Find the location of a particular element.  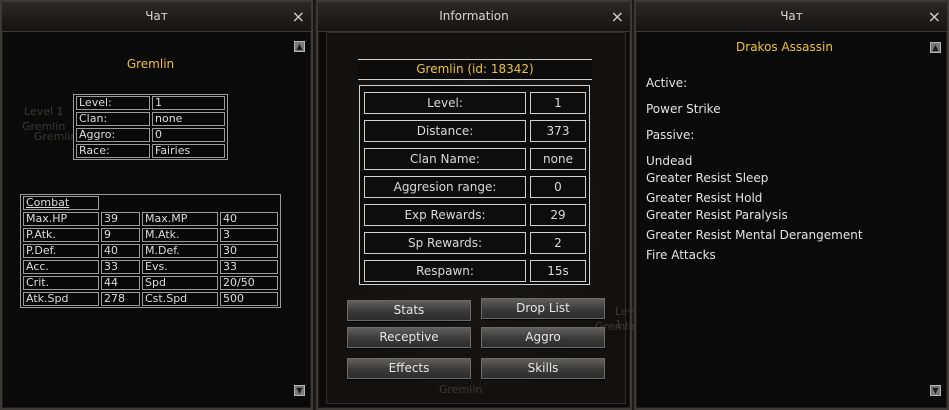

info-row-label: Distance: is located at coordinates (445, 131).